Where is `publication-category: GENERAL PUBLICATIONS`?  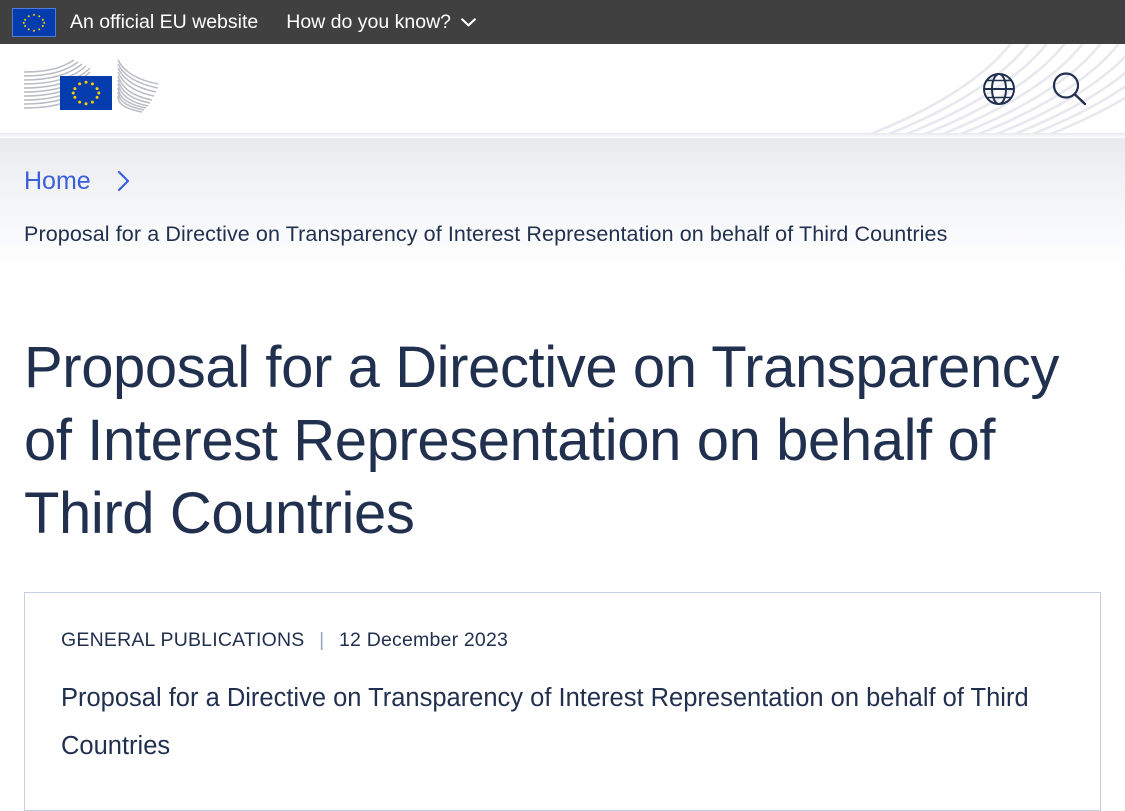
publication-category: GENERAL PUBLICATIONS is located at coordinates (183, 640).